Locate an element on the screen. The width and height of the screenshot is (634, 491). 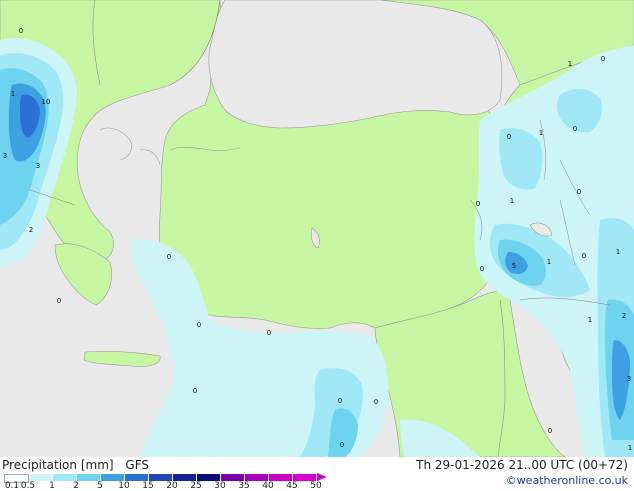
valid-datetime: Th 29-01-2026 21..00 UTC (00+72) is located at coordinates (522, 465).